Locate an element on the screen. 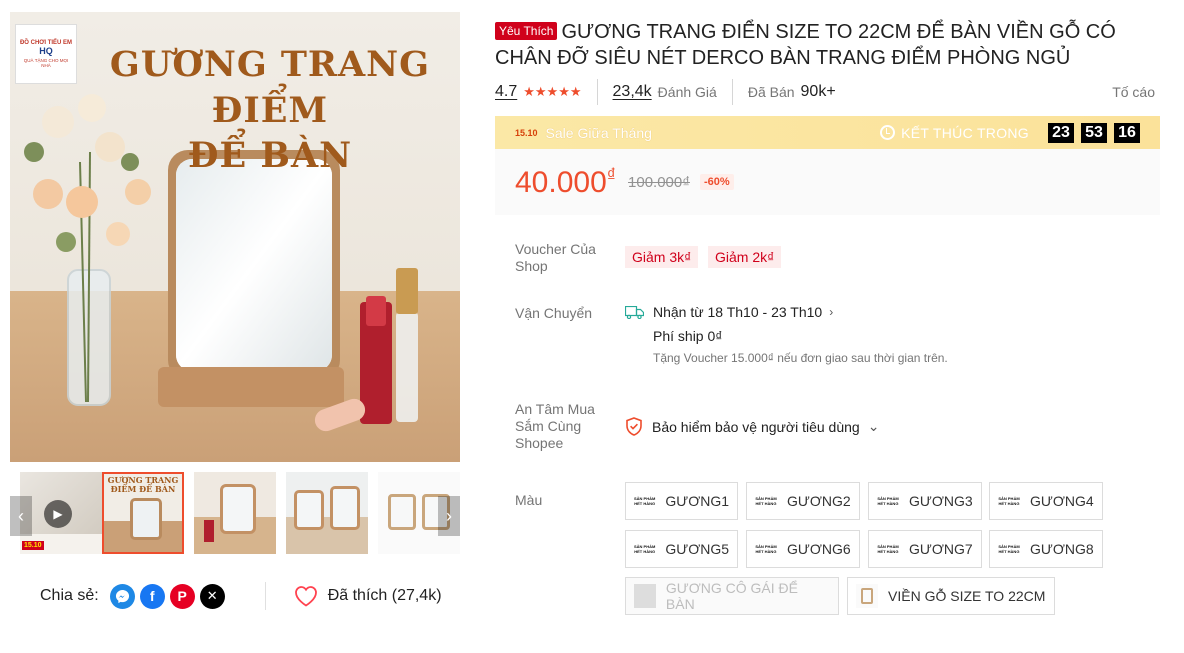 This screenshot has width=1184, height=653. share-row: Chia sẻ: f P ✕ Đã thích (27,4k) is located at coordinates (241, 596).